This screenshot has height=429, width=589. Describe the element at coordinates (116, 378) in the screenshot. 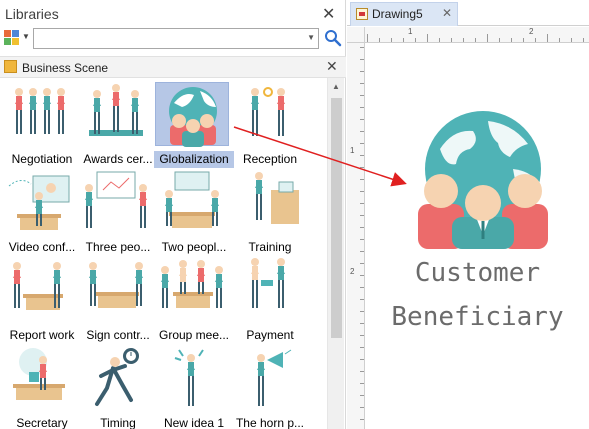

I see `timing-icon` at that location.